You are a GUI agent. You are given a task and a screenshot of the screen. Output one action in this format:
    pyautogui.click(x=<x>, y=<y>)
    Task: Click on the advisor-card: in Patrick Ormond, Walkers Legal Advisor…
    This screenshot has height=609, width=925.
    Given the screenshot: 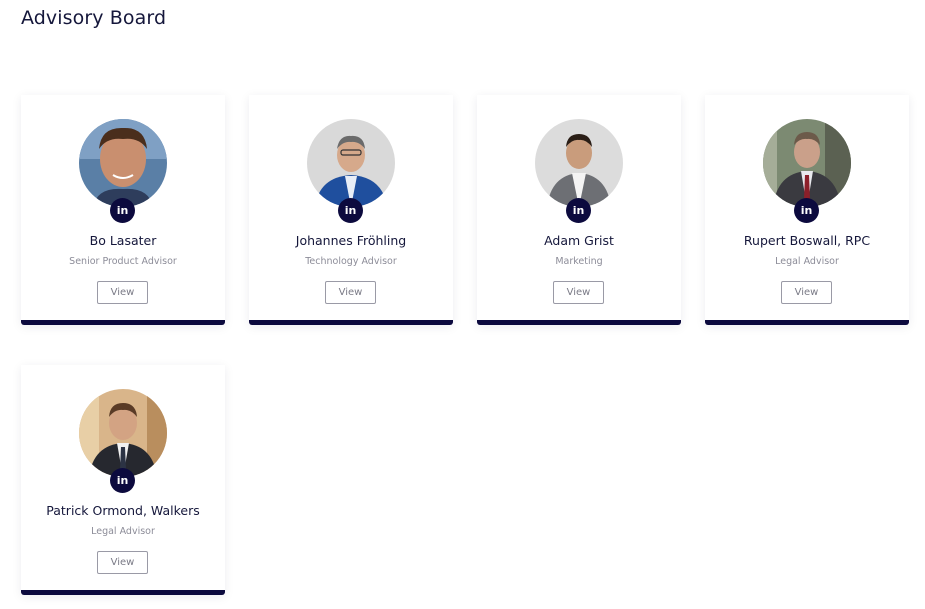 What is the action you would take?
    pyautogui.click(x=123, y=480)
    